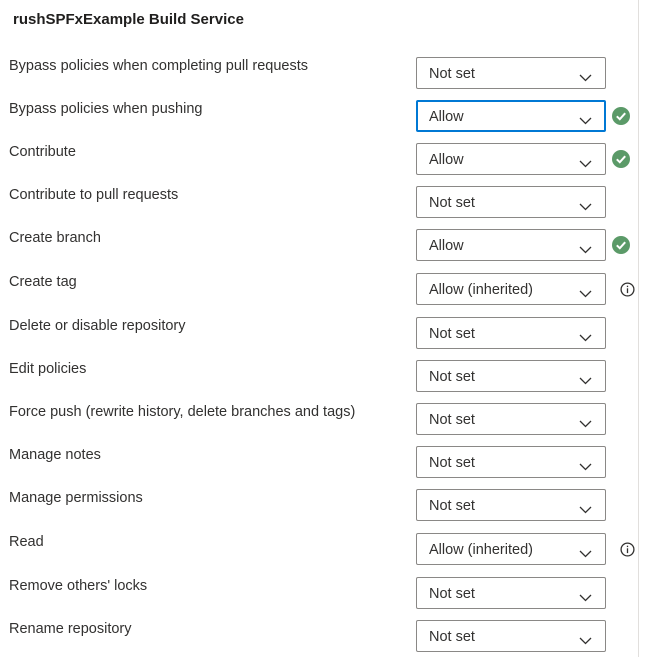 The image size is (647, 657). Describe the element at coordinates (128, 19) in the screenshot. I see `page-title: rushSPFxExample Build Service` at that location.